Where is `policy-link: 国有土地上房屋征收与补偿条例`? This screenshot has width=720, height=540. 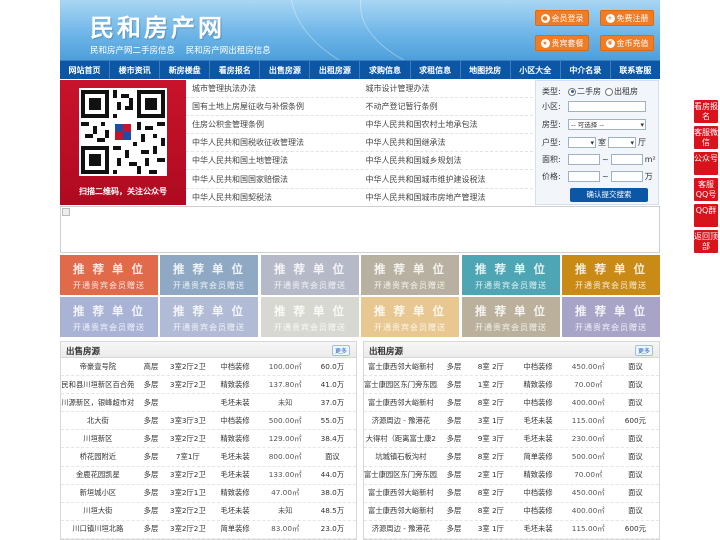 policy-link: 国有土地上房屋征收与补偿条例 is located at coordinates (273, 106).